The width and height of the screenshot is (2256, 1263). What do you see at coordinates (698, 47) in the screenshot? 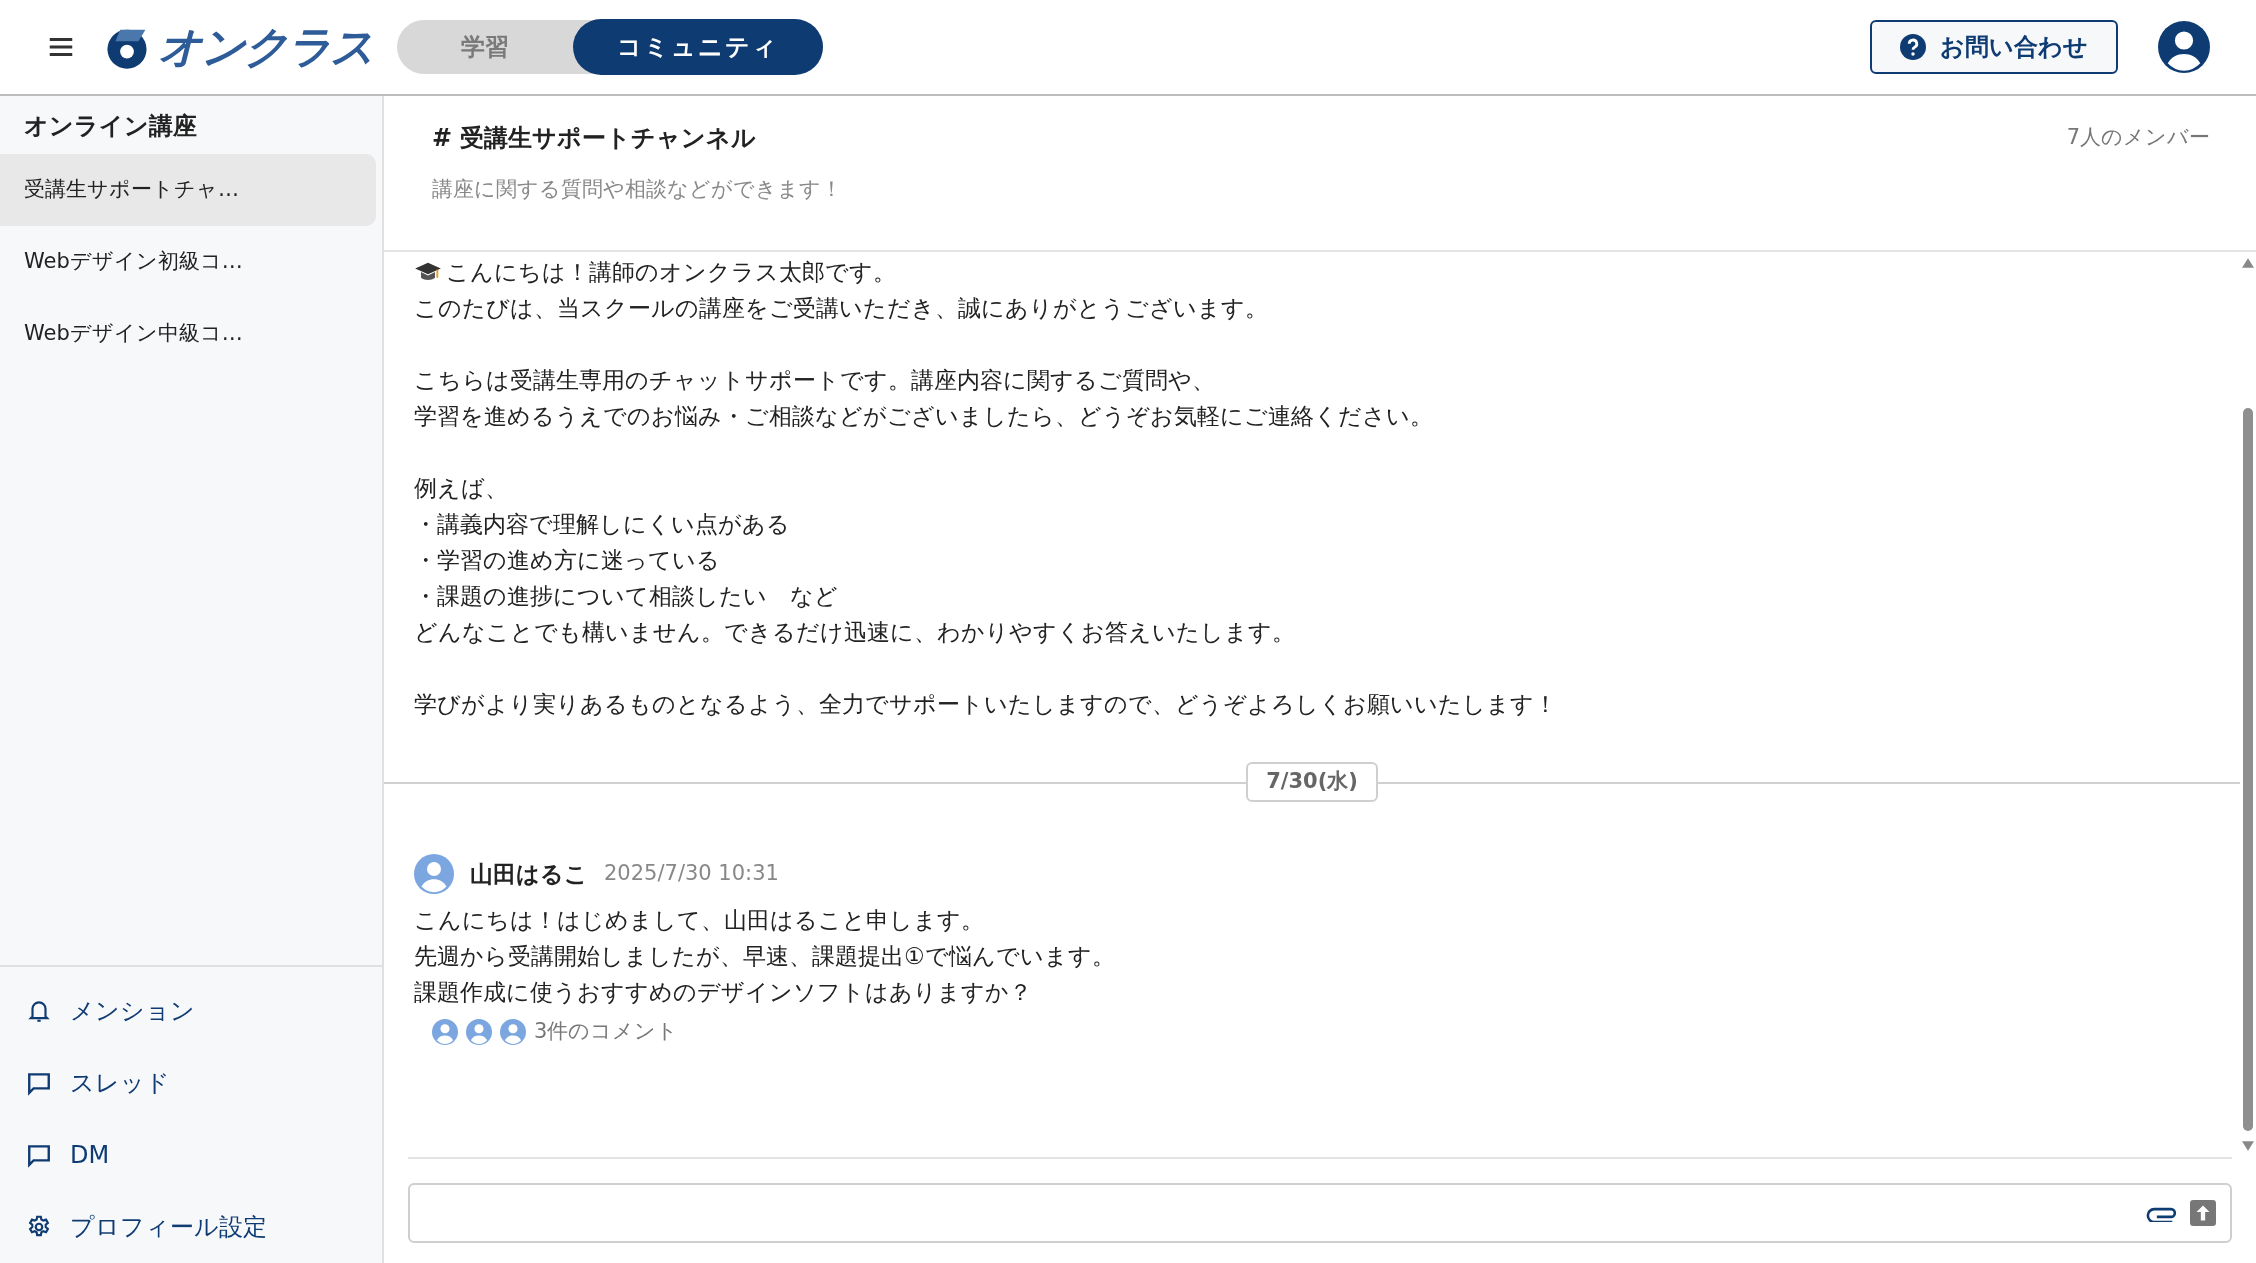
I see `mode-tab: コミュニティ` at bounding box center [698, 47].